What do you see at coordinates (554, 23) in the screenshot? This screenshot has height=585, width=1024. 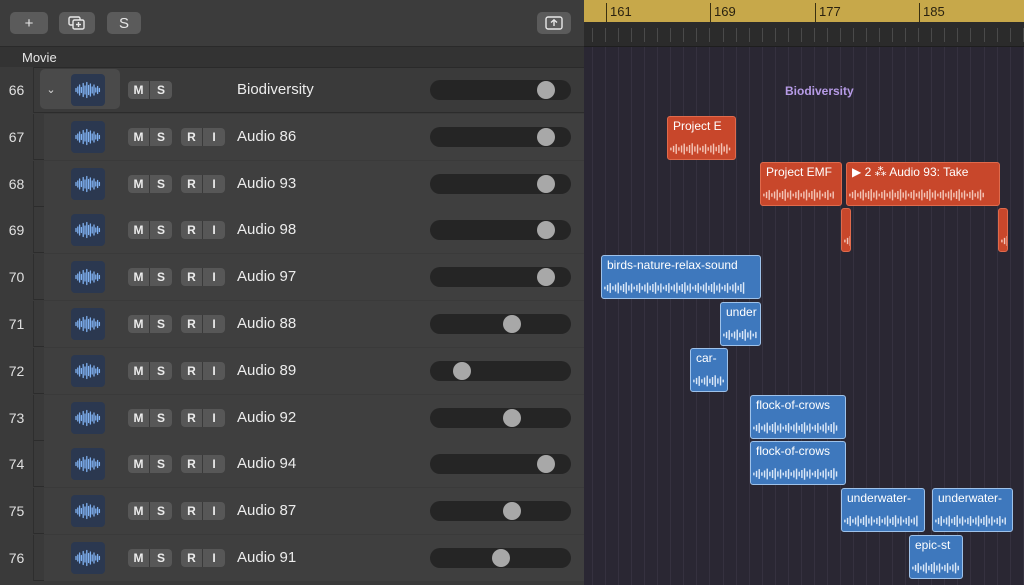 I see `catch-playhead-button` at bounding box center [554, 23].